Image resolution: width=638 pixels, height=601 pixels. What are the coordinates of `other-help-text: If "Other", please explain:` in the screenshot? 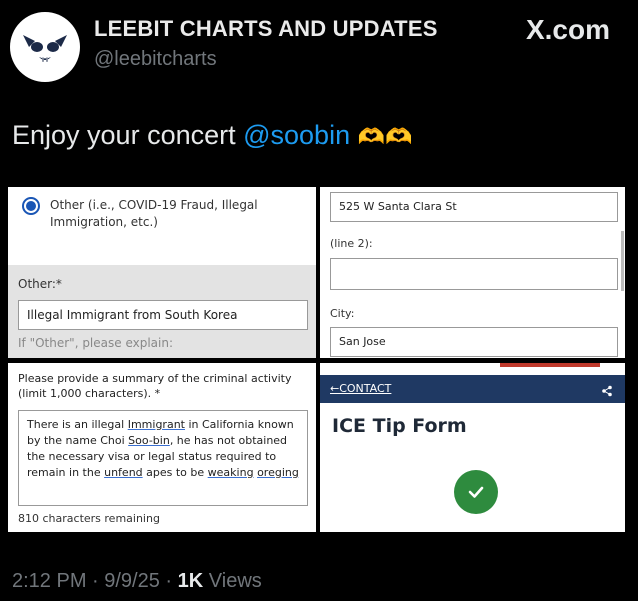 It's located at (96, 343).